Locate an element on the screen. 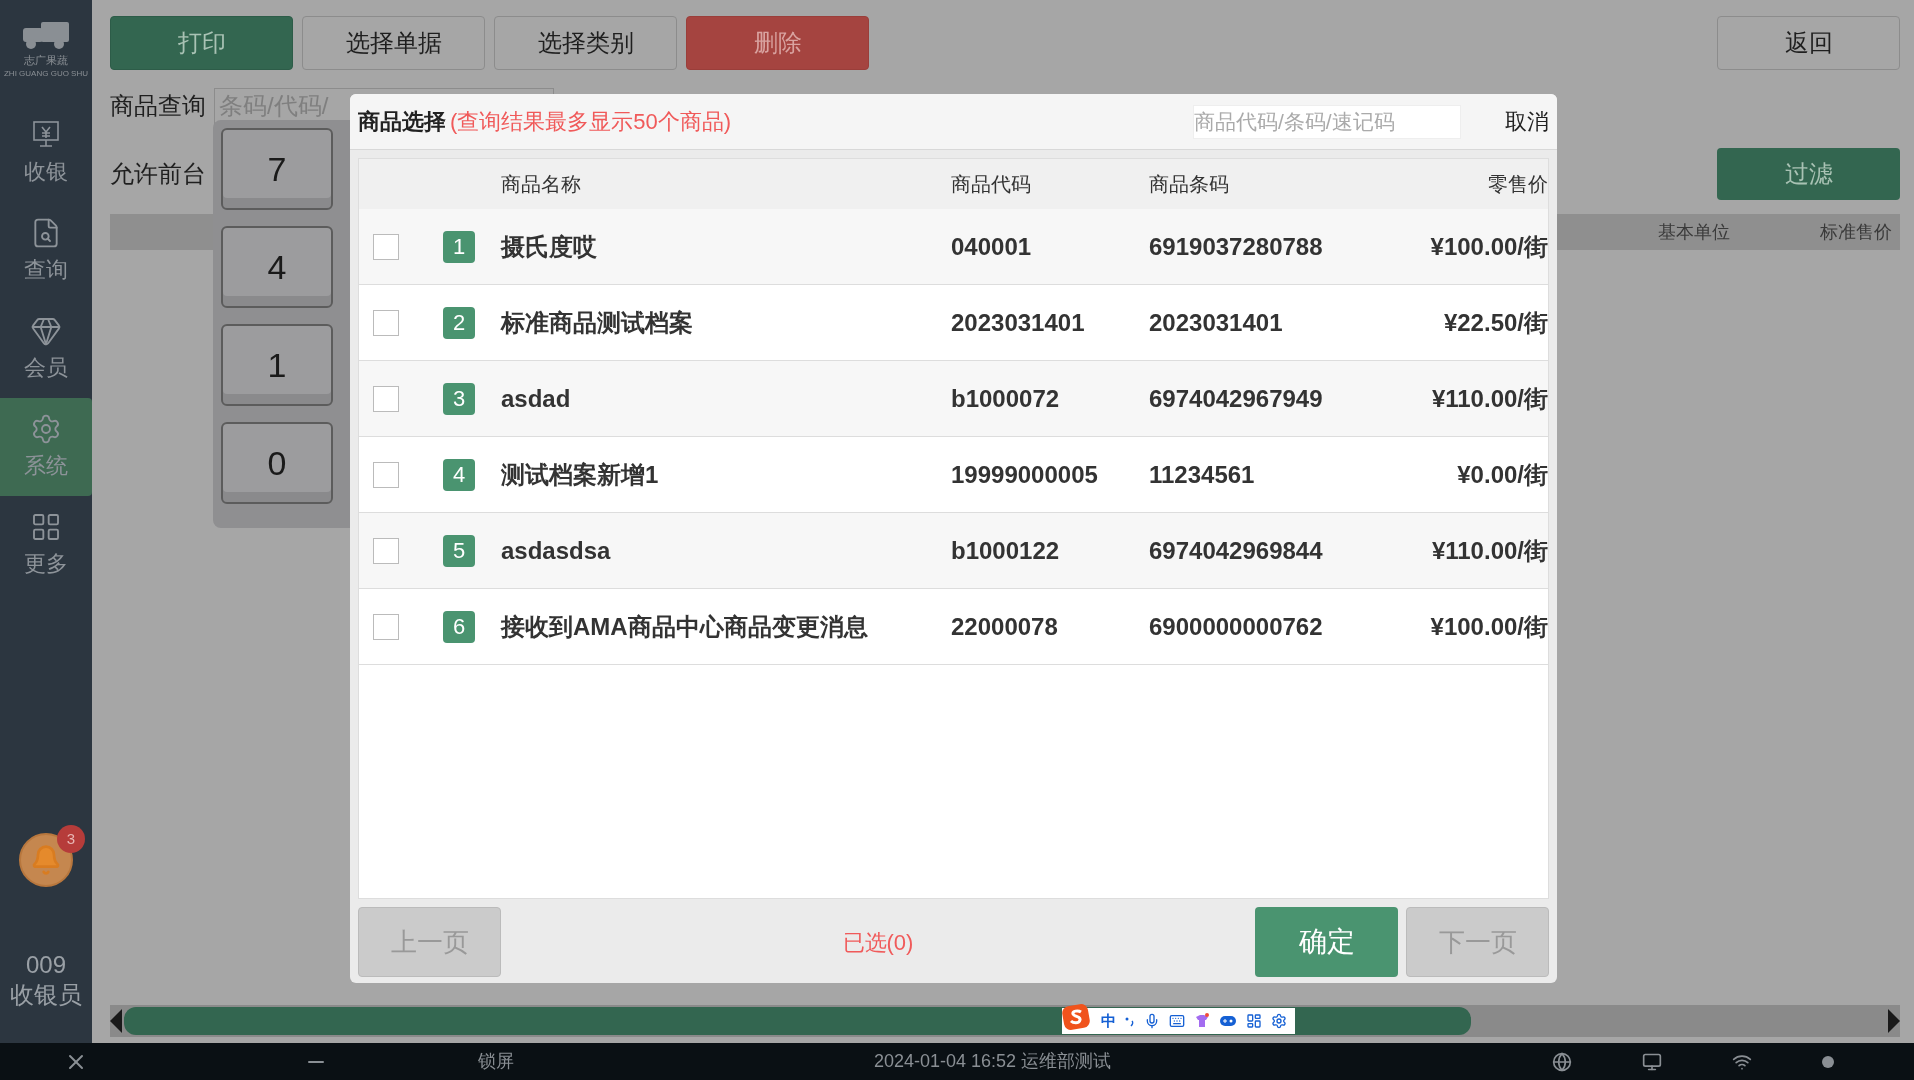  row-index: 4 is located at coordinates (459, 474).